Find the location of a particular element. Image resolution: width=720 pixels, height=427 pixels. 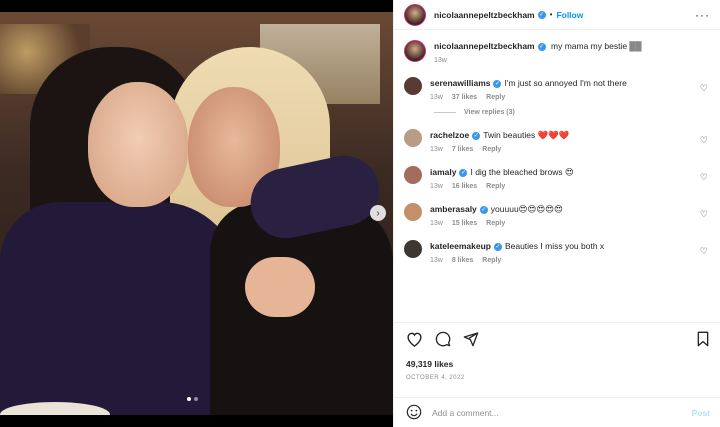

view-replies-label: View replies (3) is located at coordinates (489, 112).